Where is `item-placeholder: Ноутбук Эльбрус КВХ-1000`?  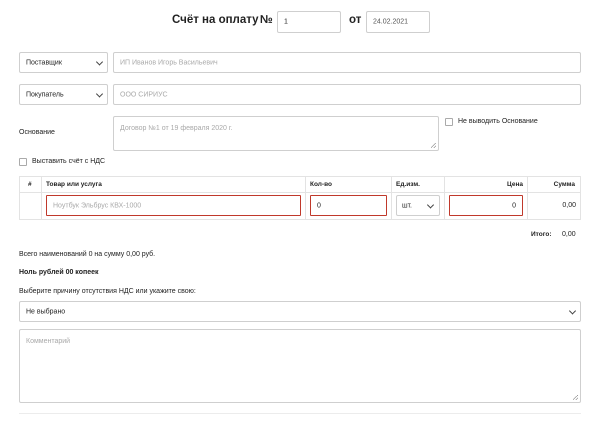 item-placeholder: Ноутбук Эльбрус КВХ-1000 is located at coordinates (97, 205).